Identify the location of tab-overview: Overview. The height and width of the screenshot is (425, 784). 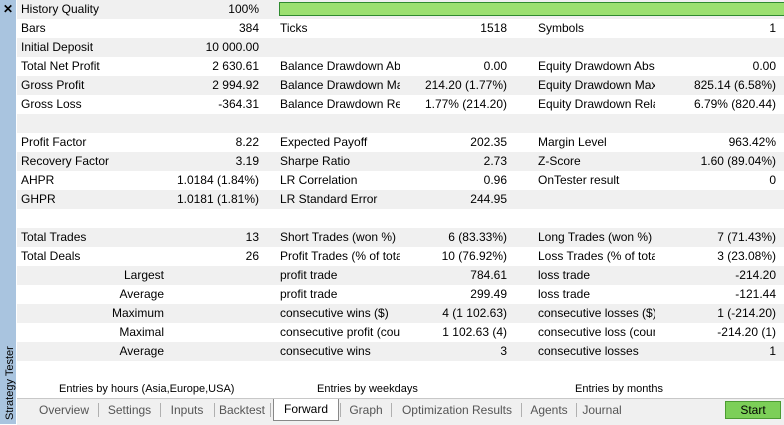
(64, 410).